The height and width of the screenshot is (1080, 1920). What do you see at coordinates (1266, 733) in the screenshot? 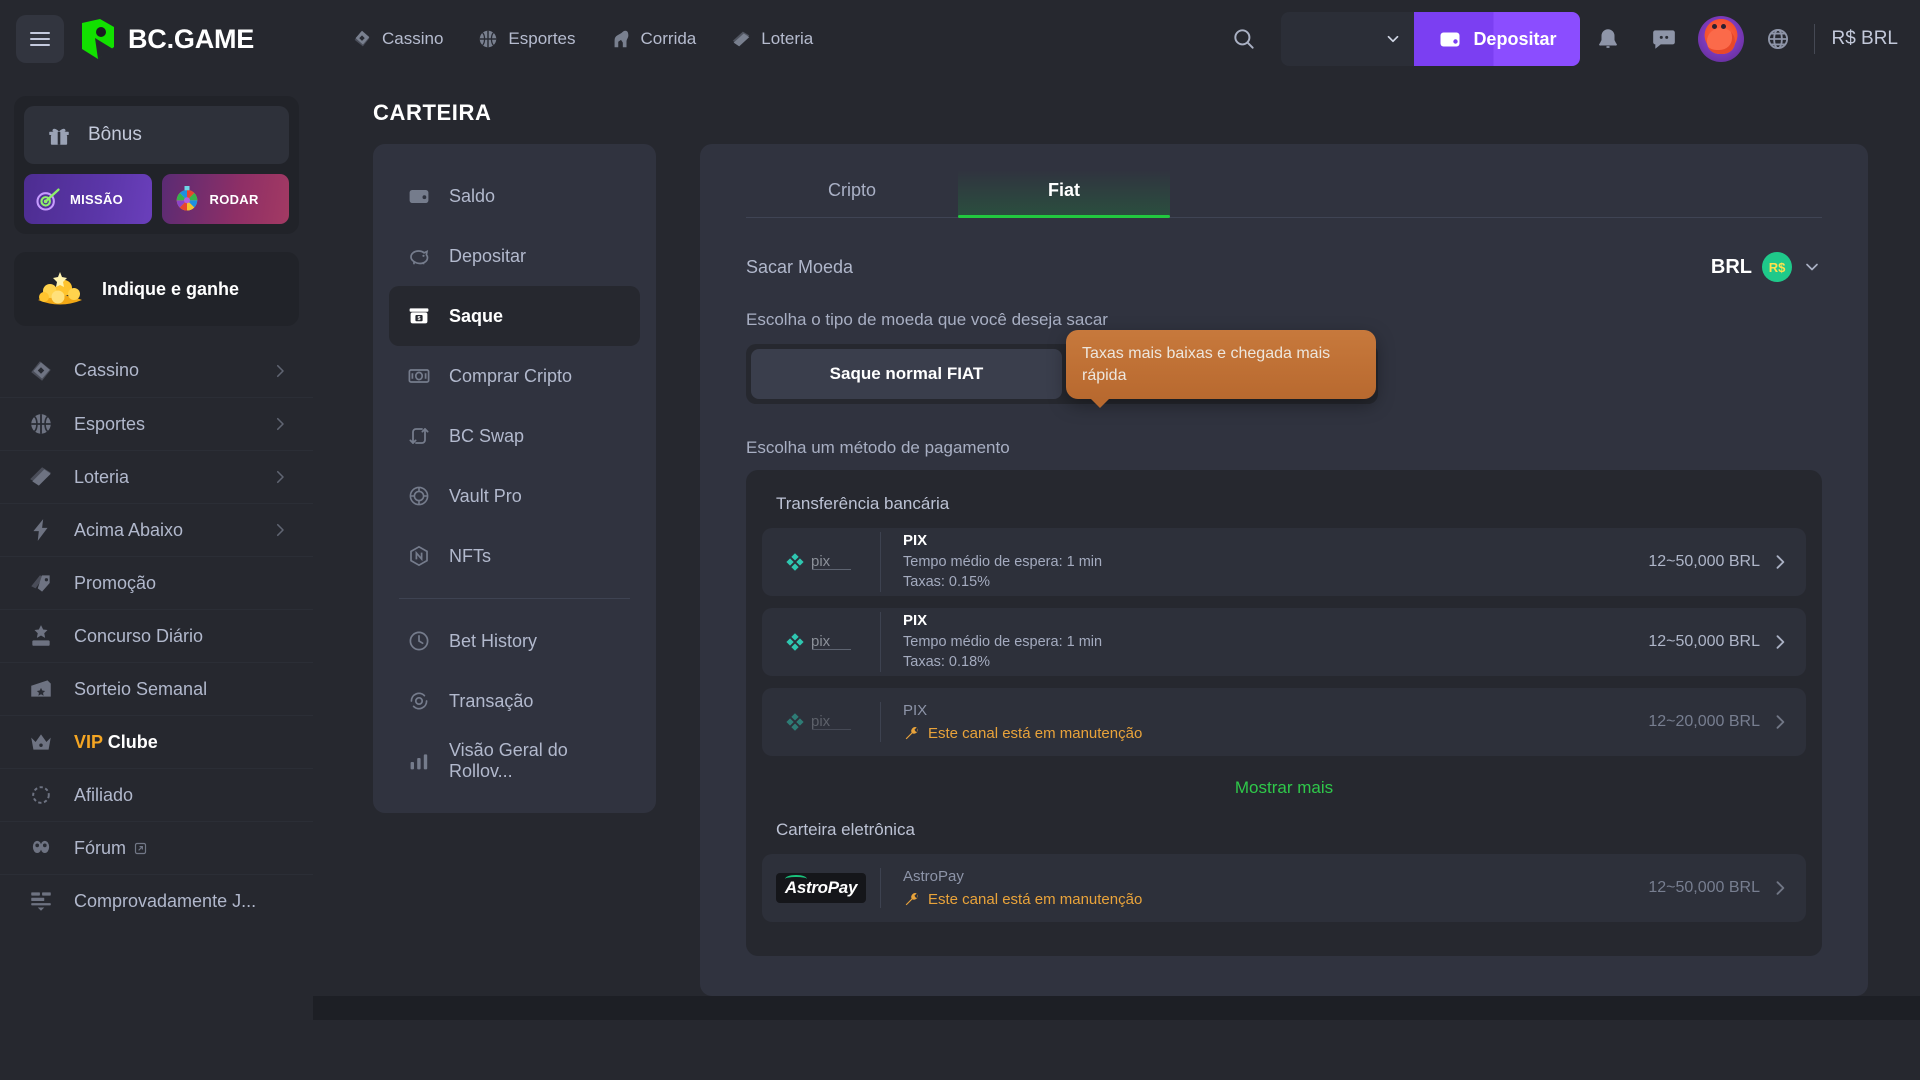
I see `maintenance-notice: Este canal está em manutenção` at bounding box center [1266, 733].